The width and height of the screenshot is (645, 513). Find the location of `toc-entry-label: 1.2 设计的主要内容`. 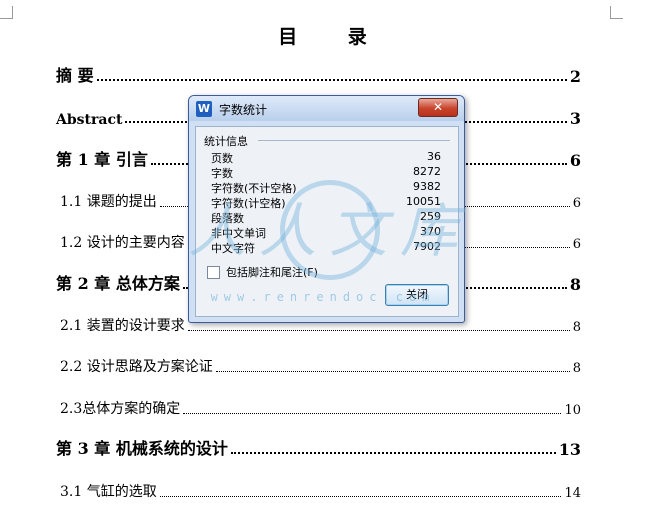

toc-entry-label: 1.2 设计的主要内容 is located at coordinates (122, 243).